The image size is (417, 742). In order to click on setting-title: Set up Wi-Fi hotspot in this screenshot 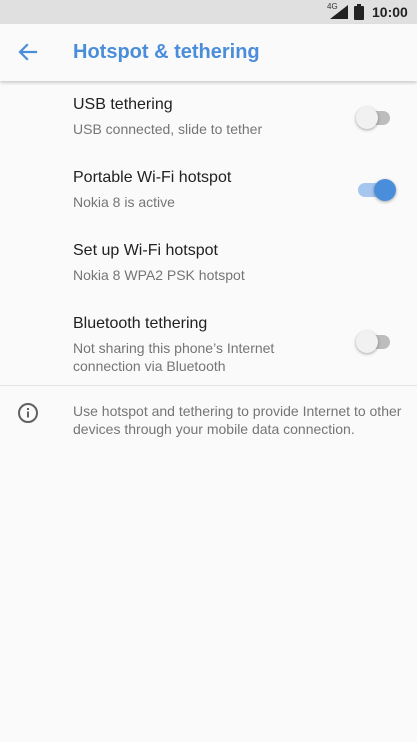, I will do `click(145, 250)`.